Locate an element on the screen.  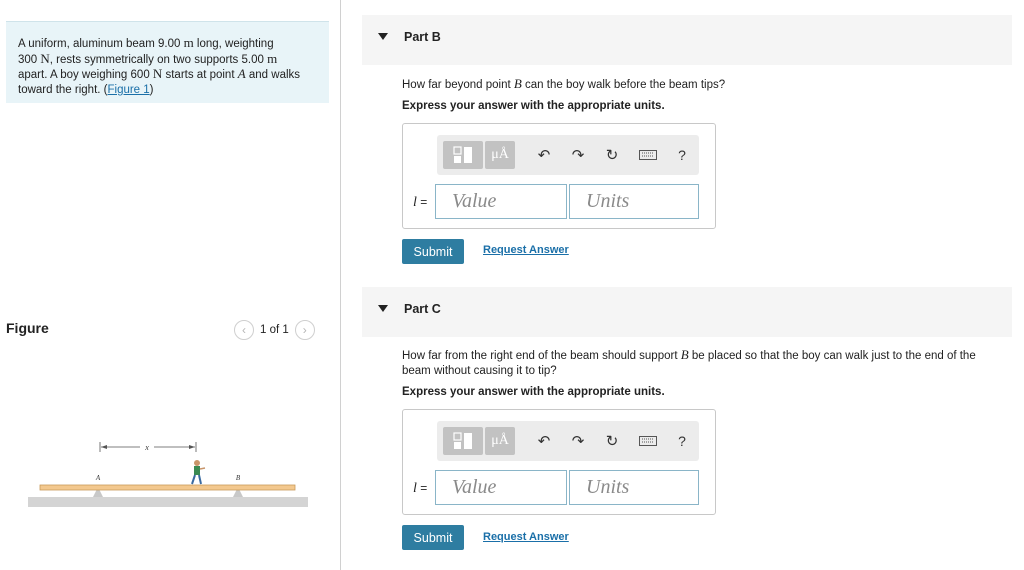
panel-divider is located at coordinates (340, 285).